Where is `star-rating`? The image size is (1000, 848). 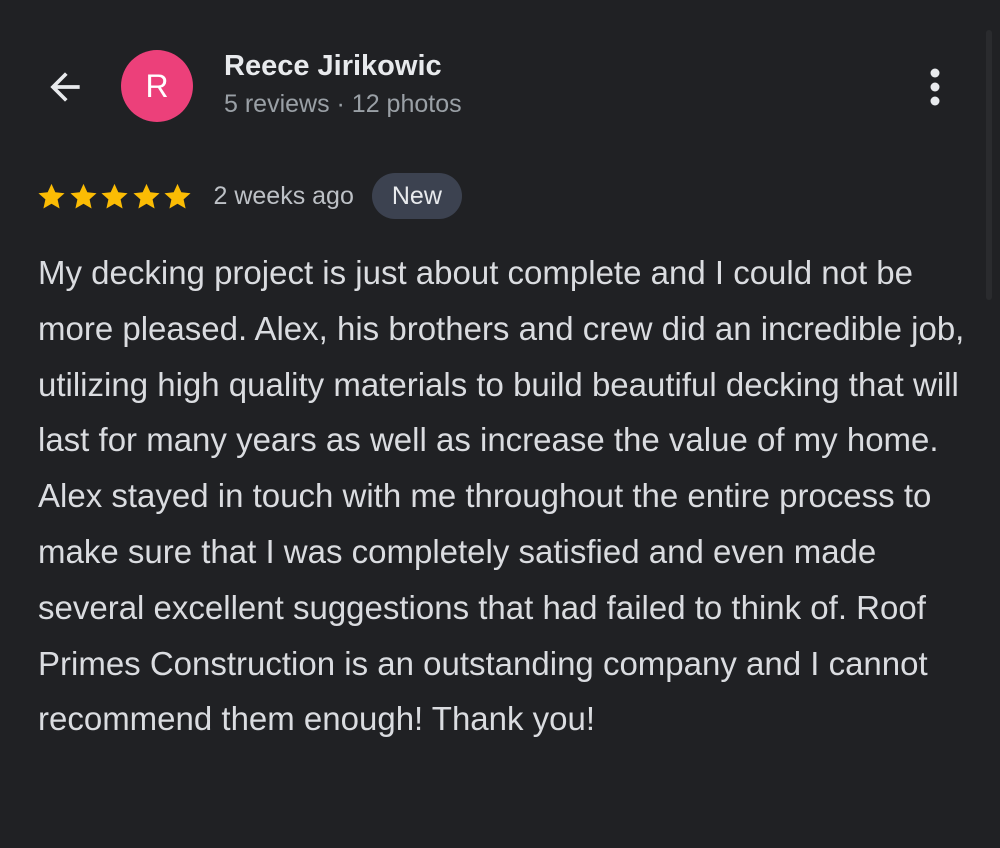
star-rating is located at coordinates (115, 196).